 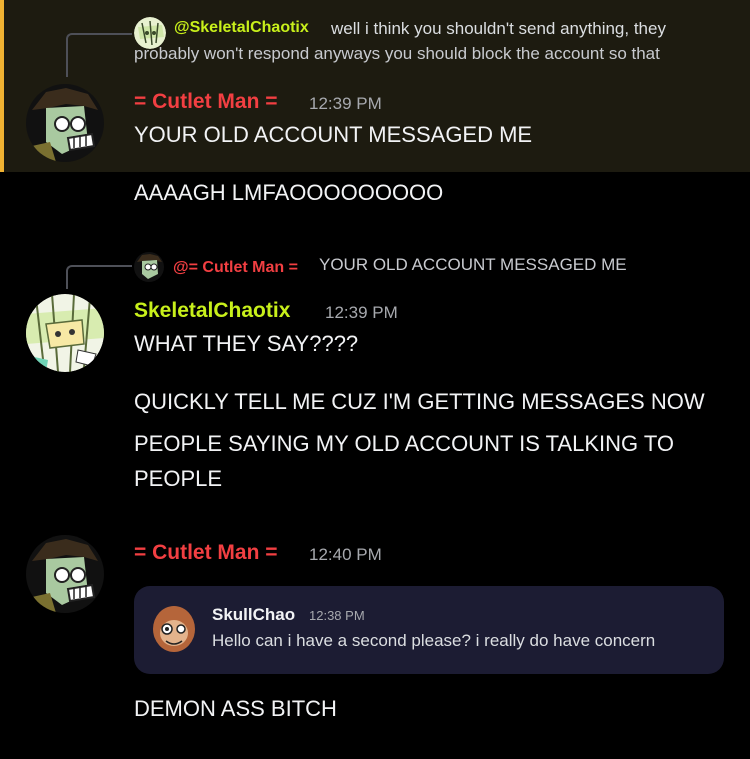 What do you see at coordinates (246, 343) in the screenshot?
I see `message-text: WHAT THEY SAY????` at bounding box center [246, 343].